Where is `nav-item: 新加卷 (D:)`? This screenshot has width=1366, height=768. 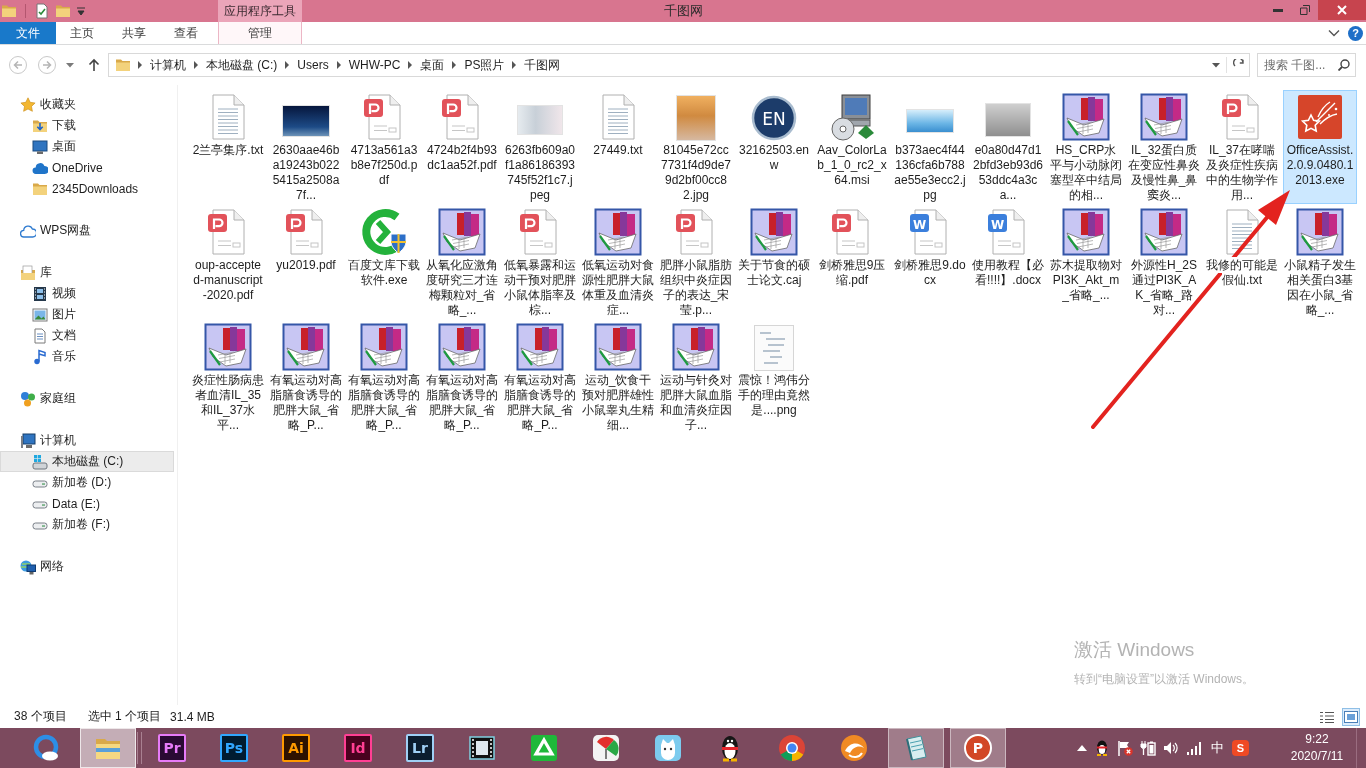
nav-item: 新加卷 (D:) is located at coordinates (87, 482).